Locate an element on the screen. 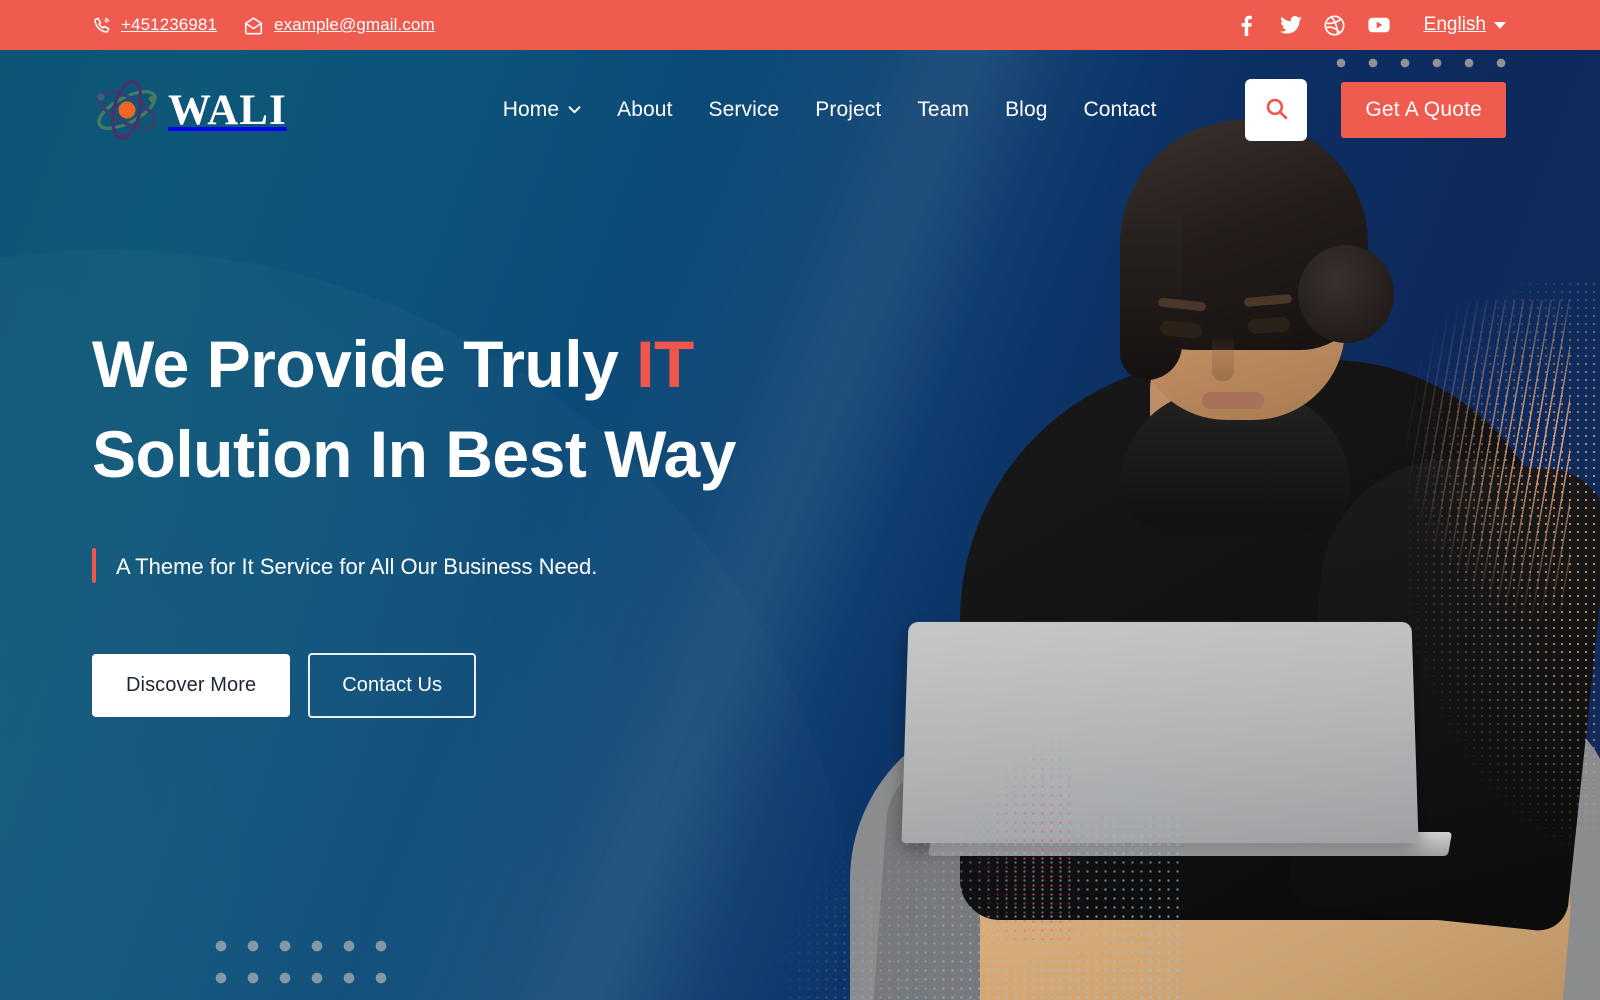 This screenshot has height=1000, width=1600. dribbble-icon is located at coordinates (1335, 25).